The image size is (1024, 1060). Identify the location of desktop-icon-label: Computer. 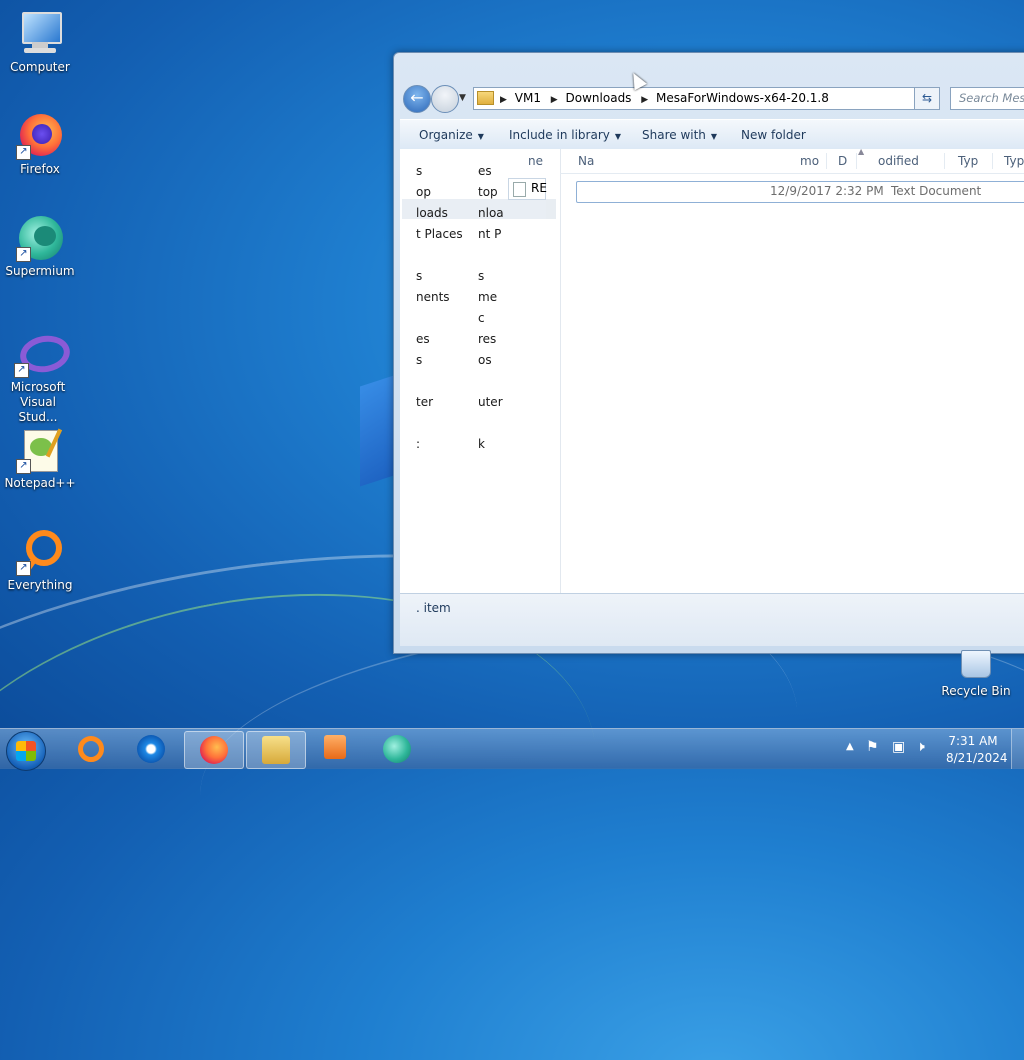
(40, 67).